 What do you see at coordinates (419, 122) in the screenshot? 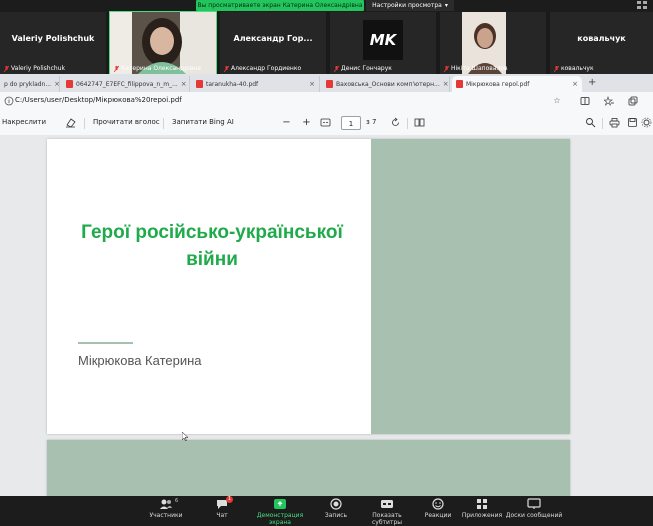
I see `page-view-icon` at bounding box center [419, 122].